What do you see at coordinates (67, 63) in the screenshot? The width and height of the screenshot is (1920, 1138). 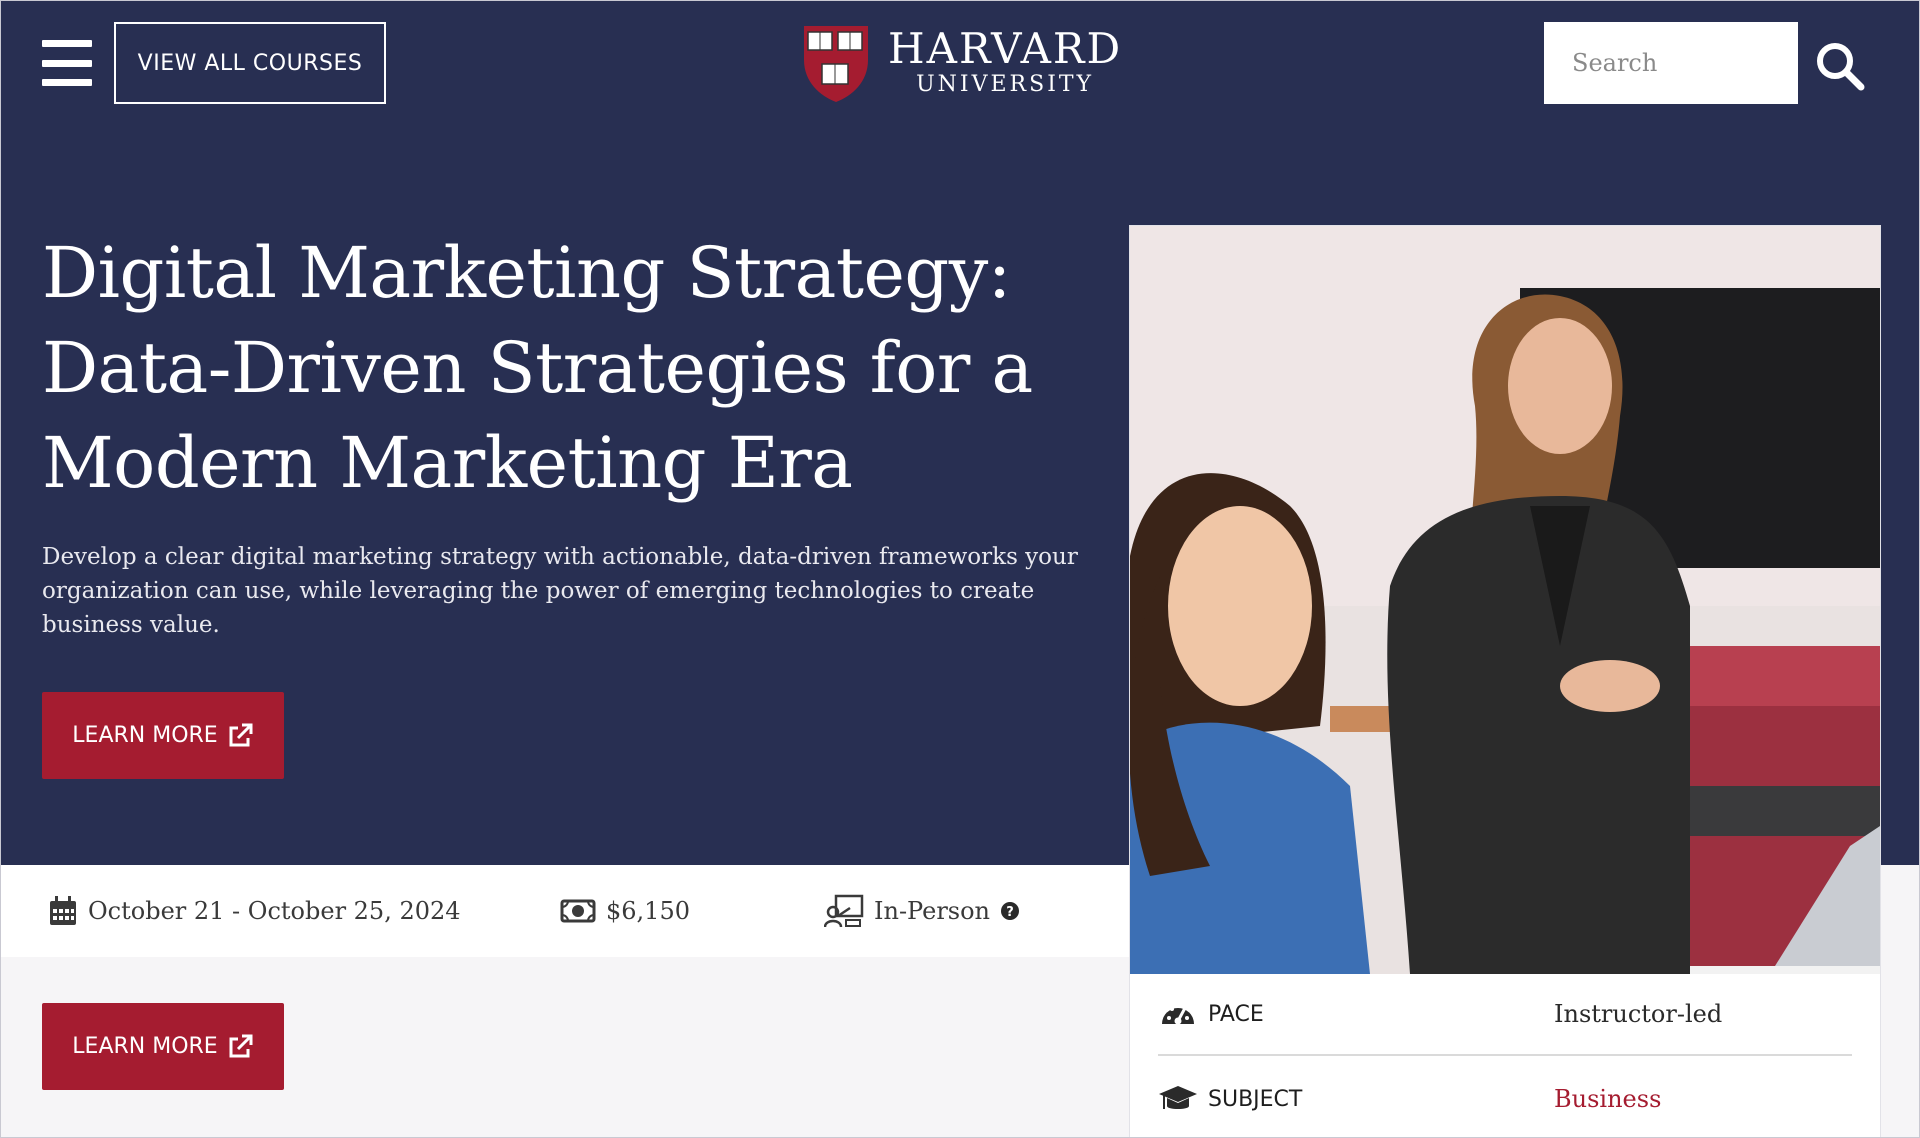 I see `hamburger-menu-icon` at bounding box center [67, 63].